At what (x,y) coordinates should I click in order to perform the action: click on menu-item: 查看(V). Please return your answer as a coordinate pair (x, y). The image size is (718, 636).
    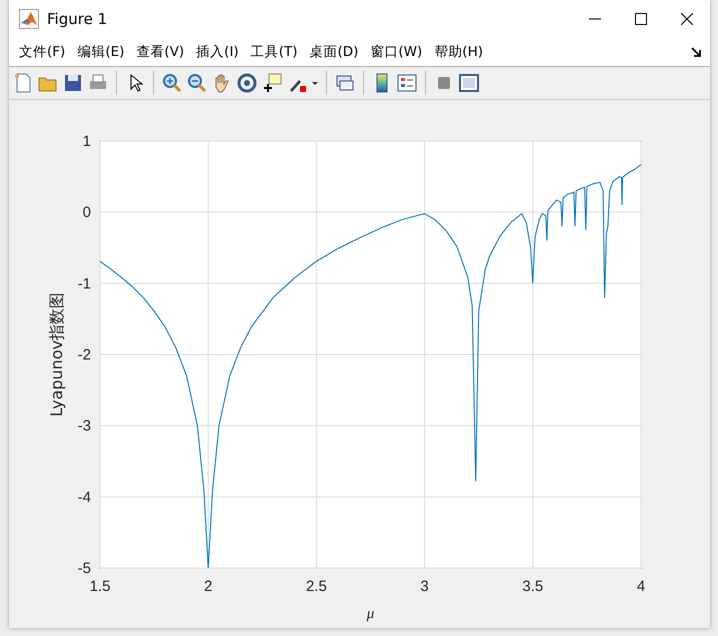
    Looking at the image, I should click on (160, 52).